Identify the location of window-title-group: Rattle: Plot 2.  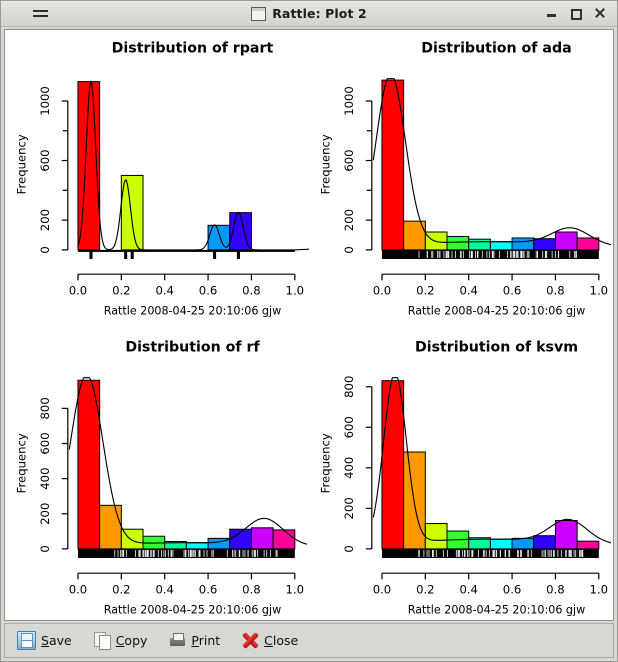
(309, 13).